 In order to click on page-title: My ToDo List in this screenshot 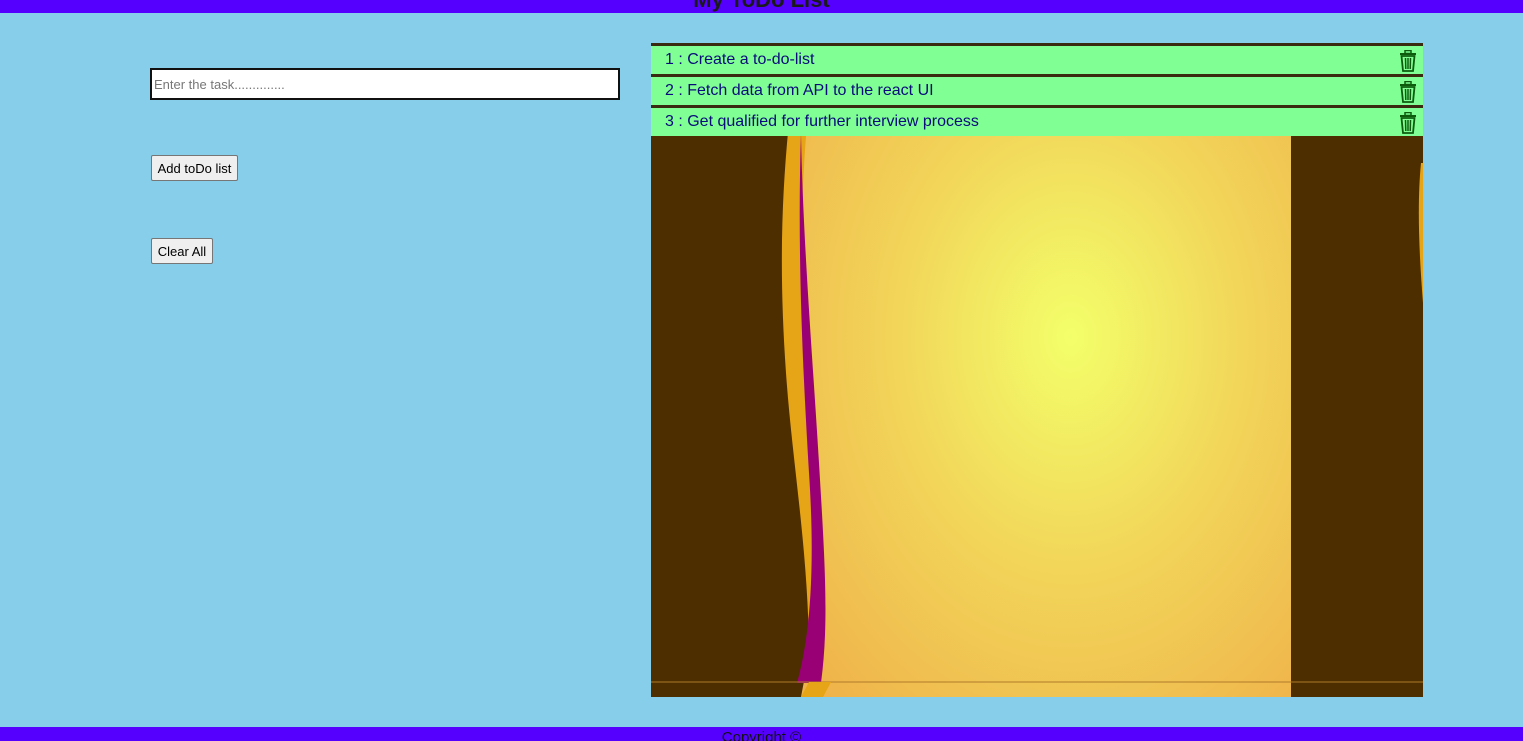, I will do `click(761, 6)`.